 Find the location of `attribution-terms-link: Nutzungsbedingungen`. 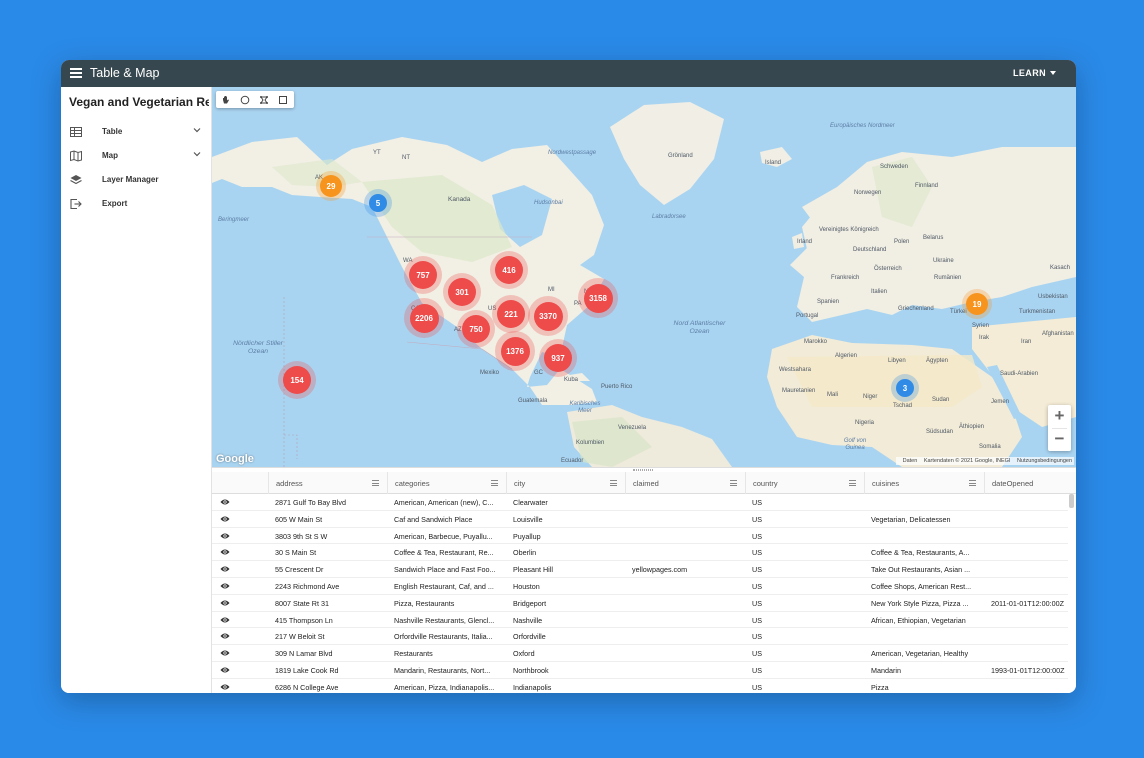

attribution-terms-link: Nutzungsbedingungen is located at coordinates (1044, 461).